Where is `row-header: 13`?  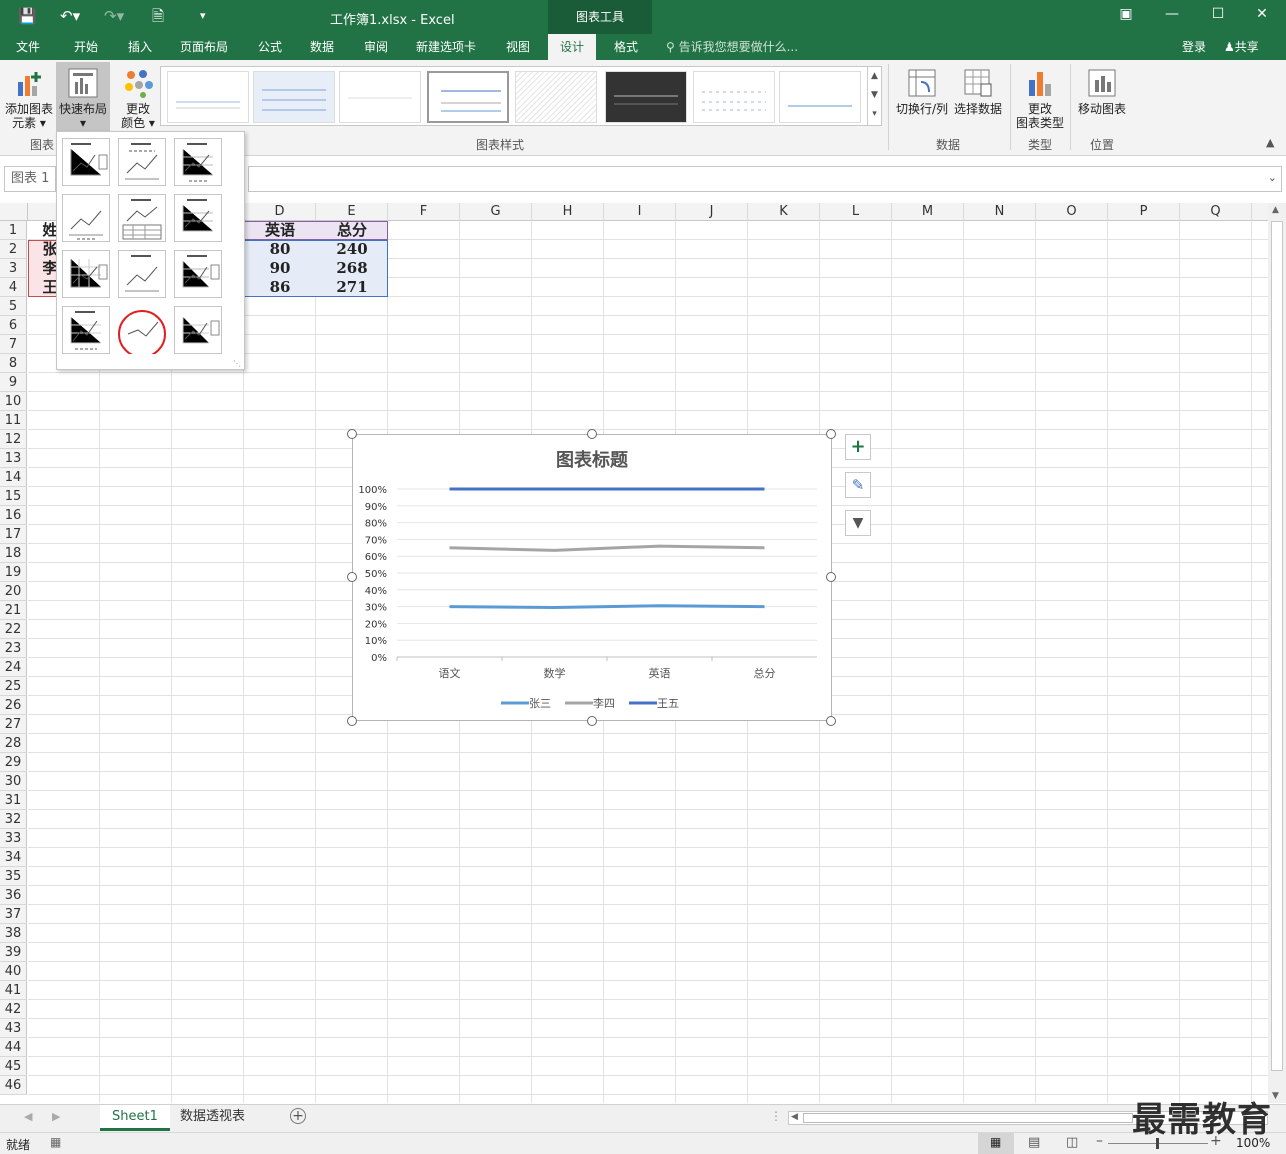
row-header: 13 is located at coordinates (13, 458).